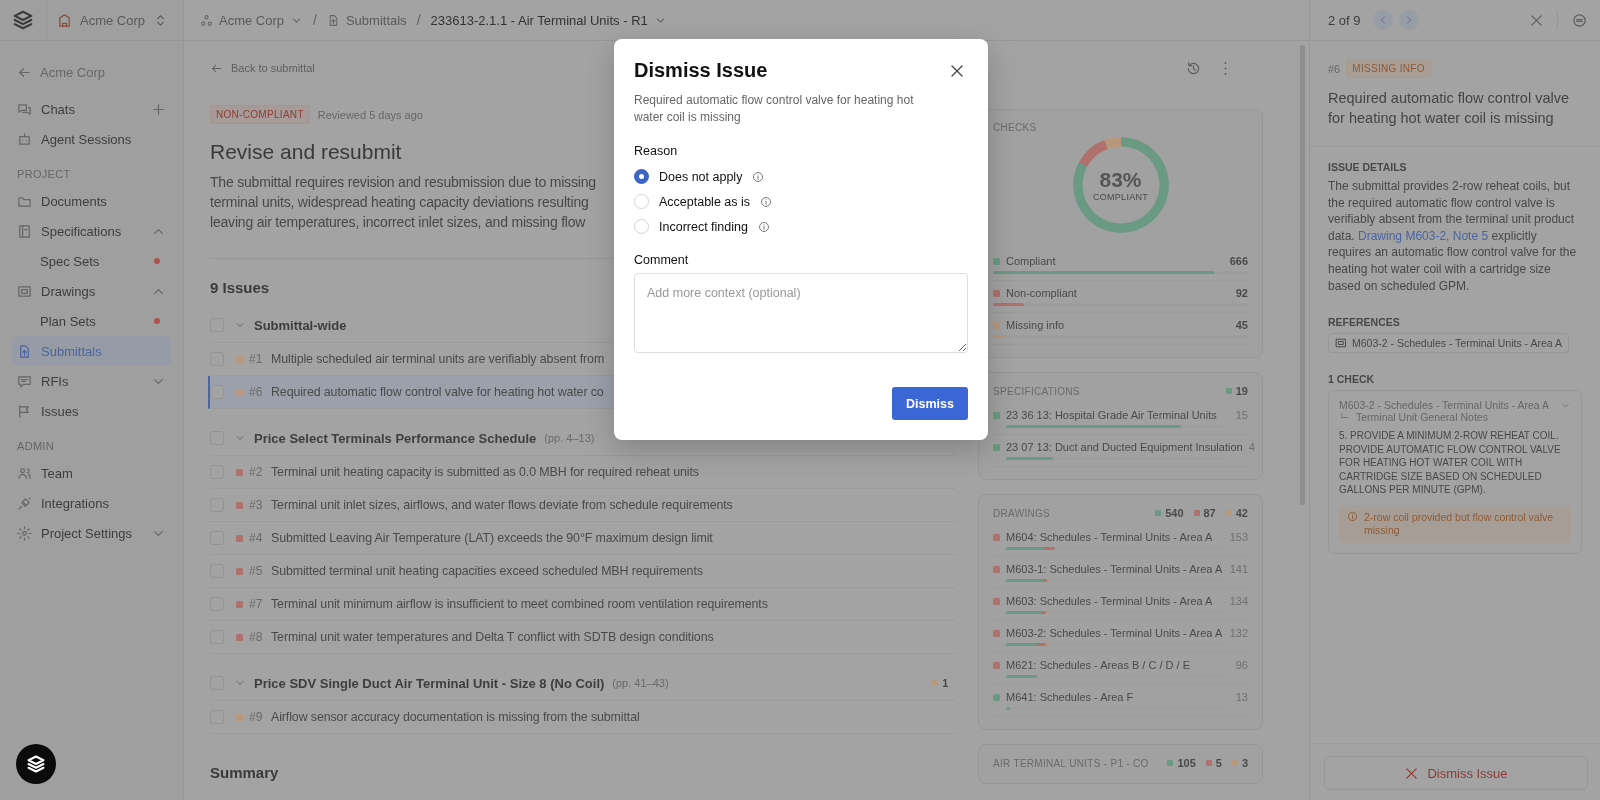 This screenshot has height=800, width=1600. I want to click on settings-icon, so click(24, 533).